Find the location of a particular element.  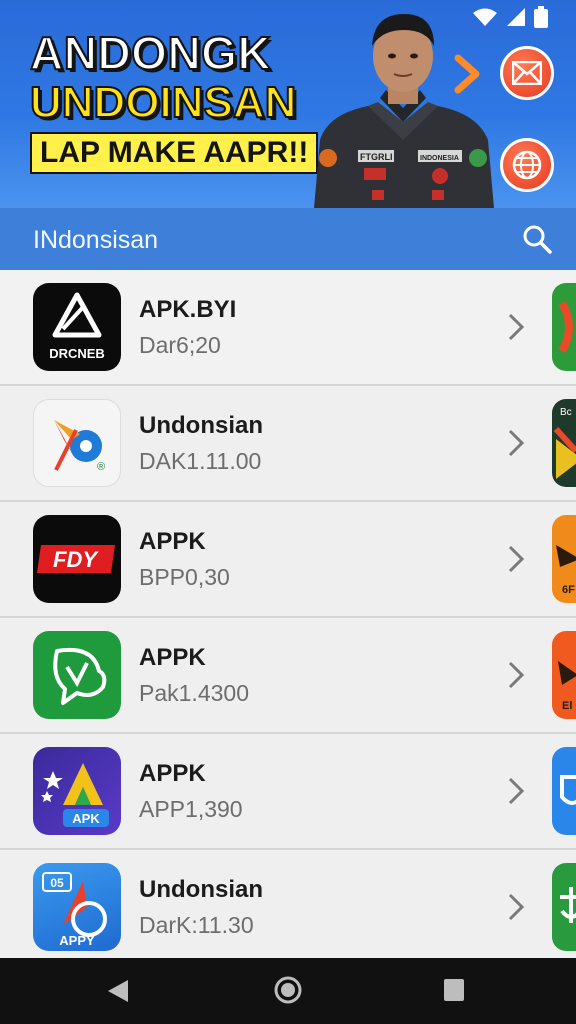

app-icon-6: 05 APPY is located at coordinates (77, 907).